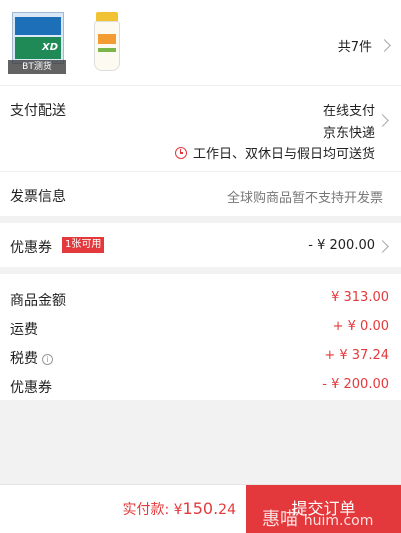 The image size is (401, 533). Describe the element at coordinates (360, 326) in the screenshot. I see `amount-value: + ¥ 0.00` at that location.